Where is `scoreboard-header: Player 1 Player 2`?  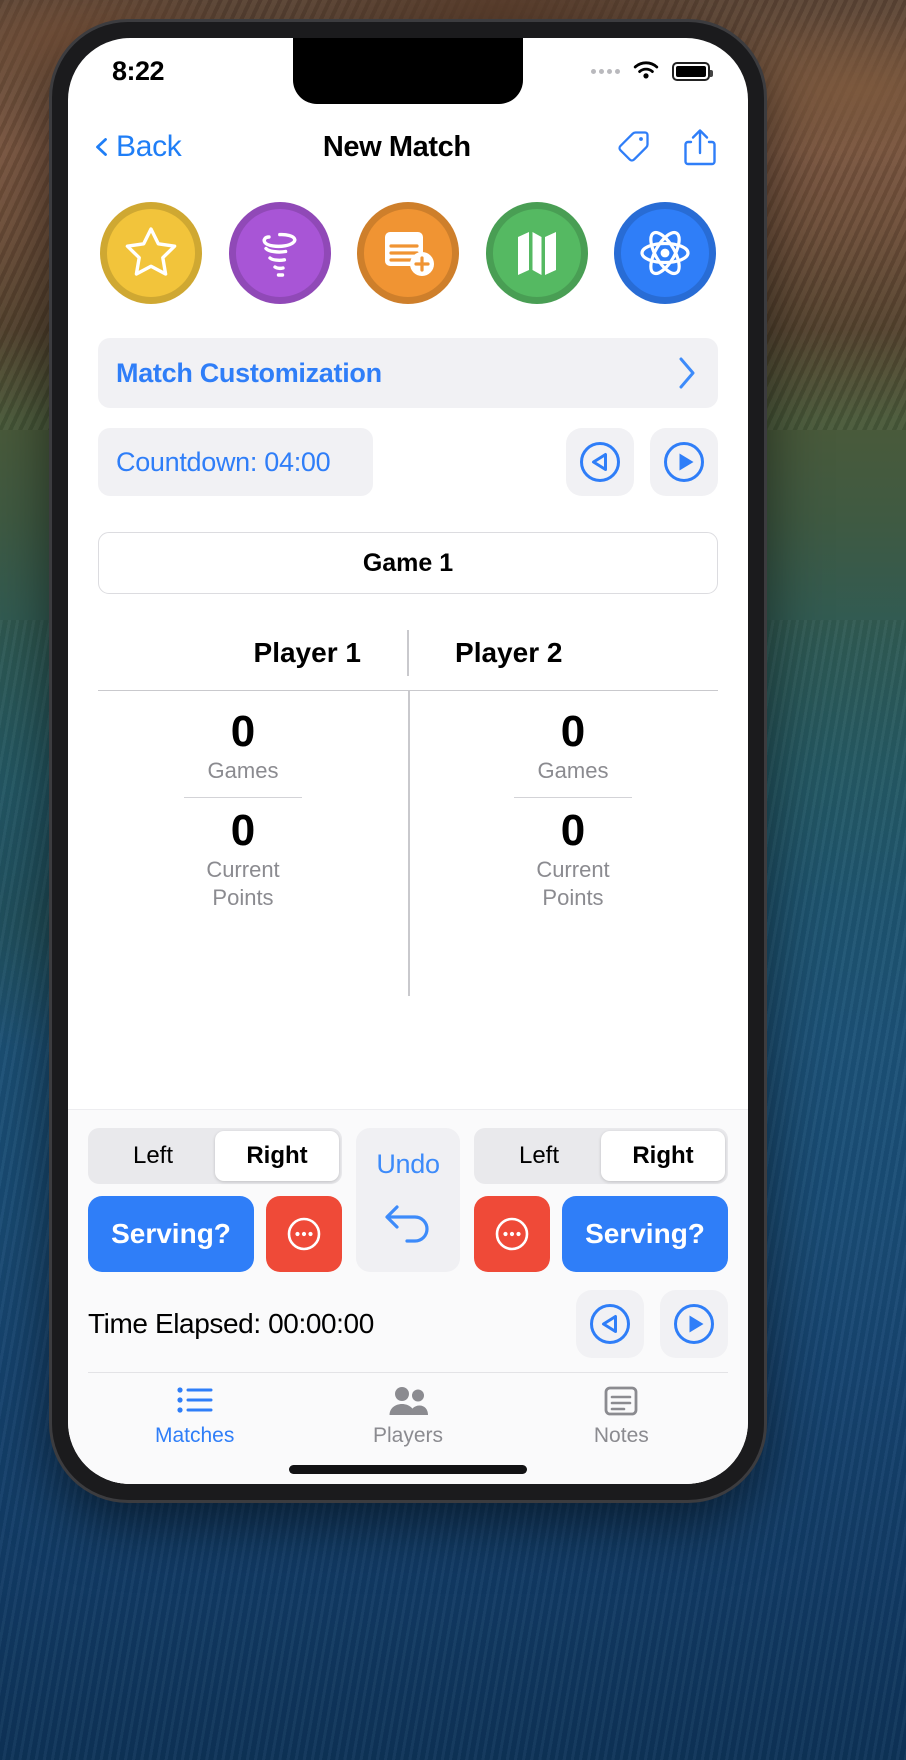 scoreboard-header: Player 1 Player 2 is located at coordinates (408, 660).